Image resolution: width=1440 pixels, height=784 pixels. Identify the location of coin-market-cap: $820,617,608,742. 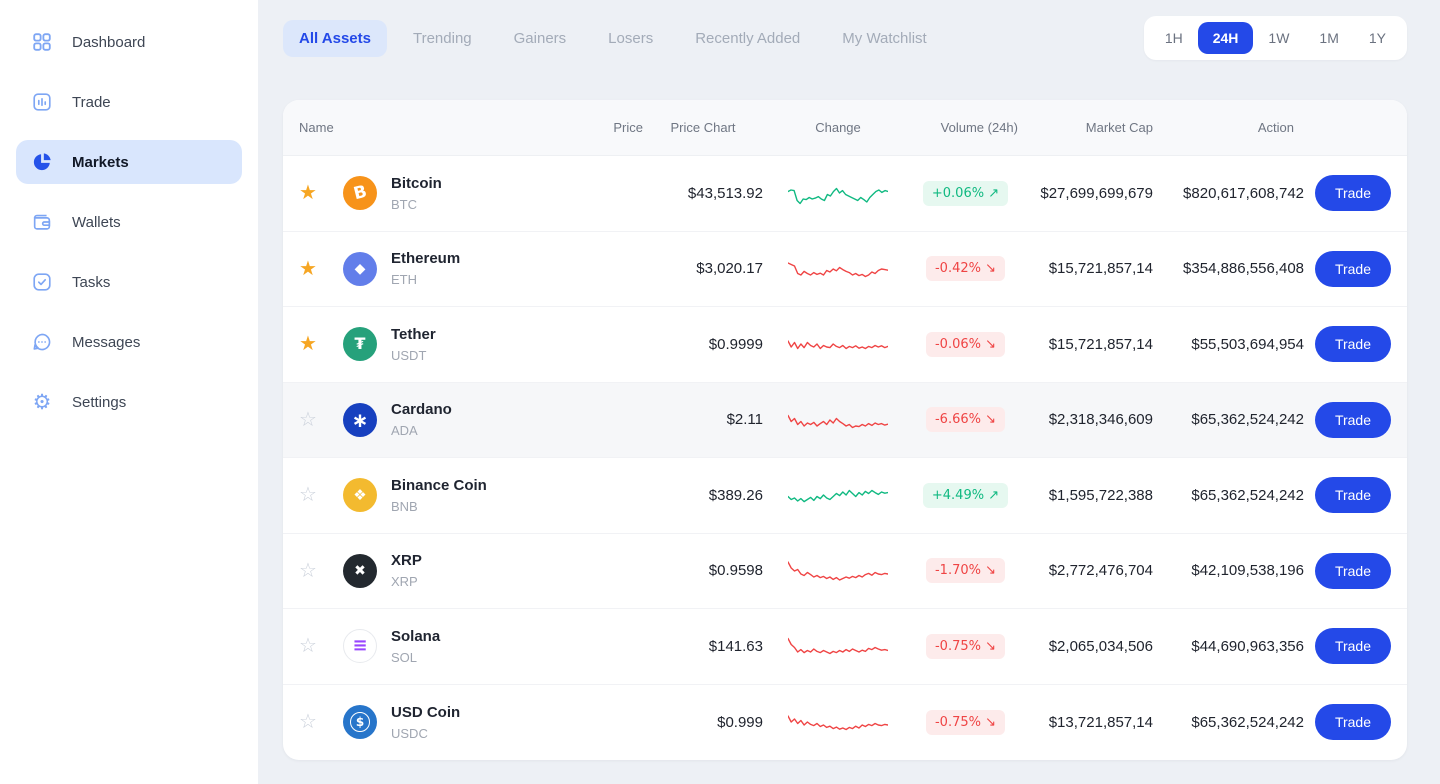
(1243, 193).